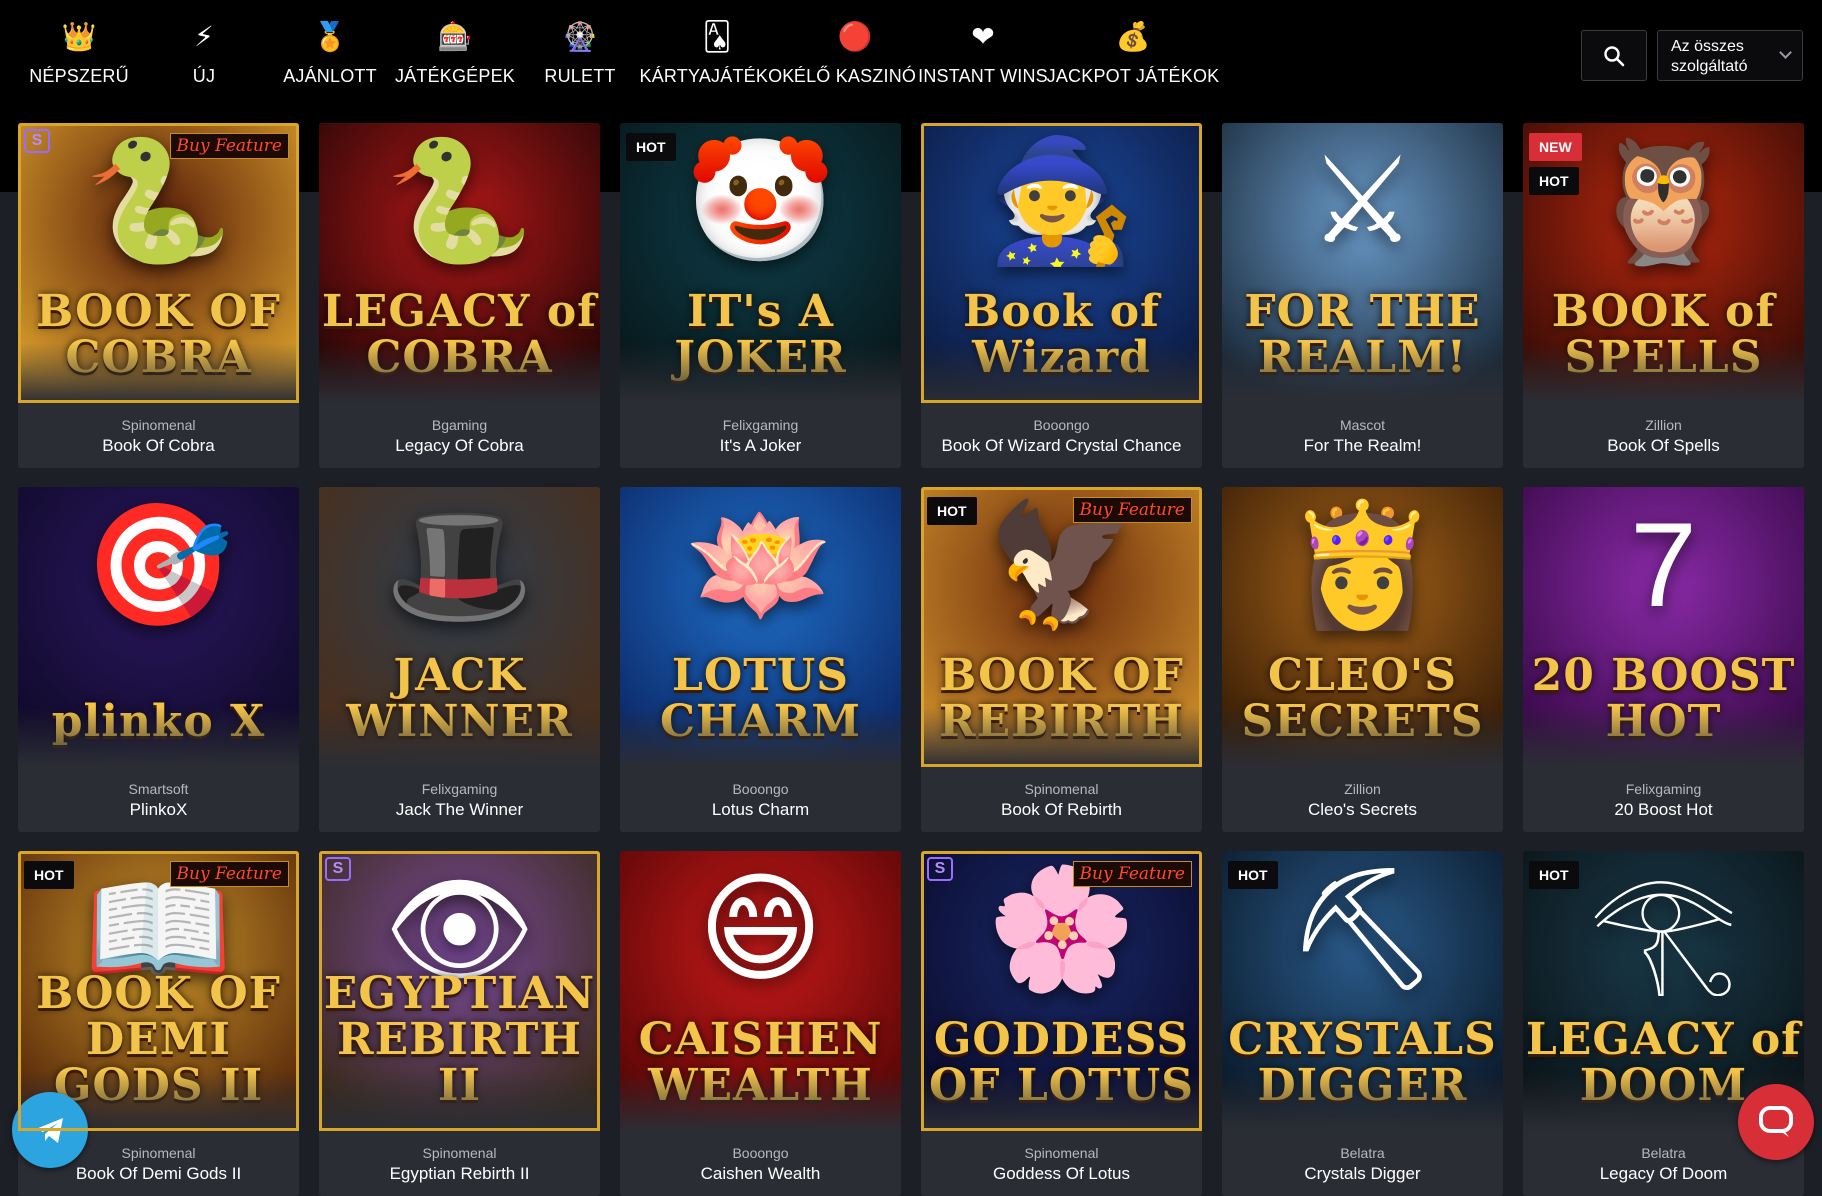 The image size is (1822, 1196). I want to click on game-art-icon: ⛏, so click(1362, 929).